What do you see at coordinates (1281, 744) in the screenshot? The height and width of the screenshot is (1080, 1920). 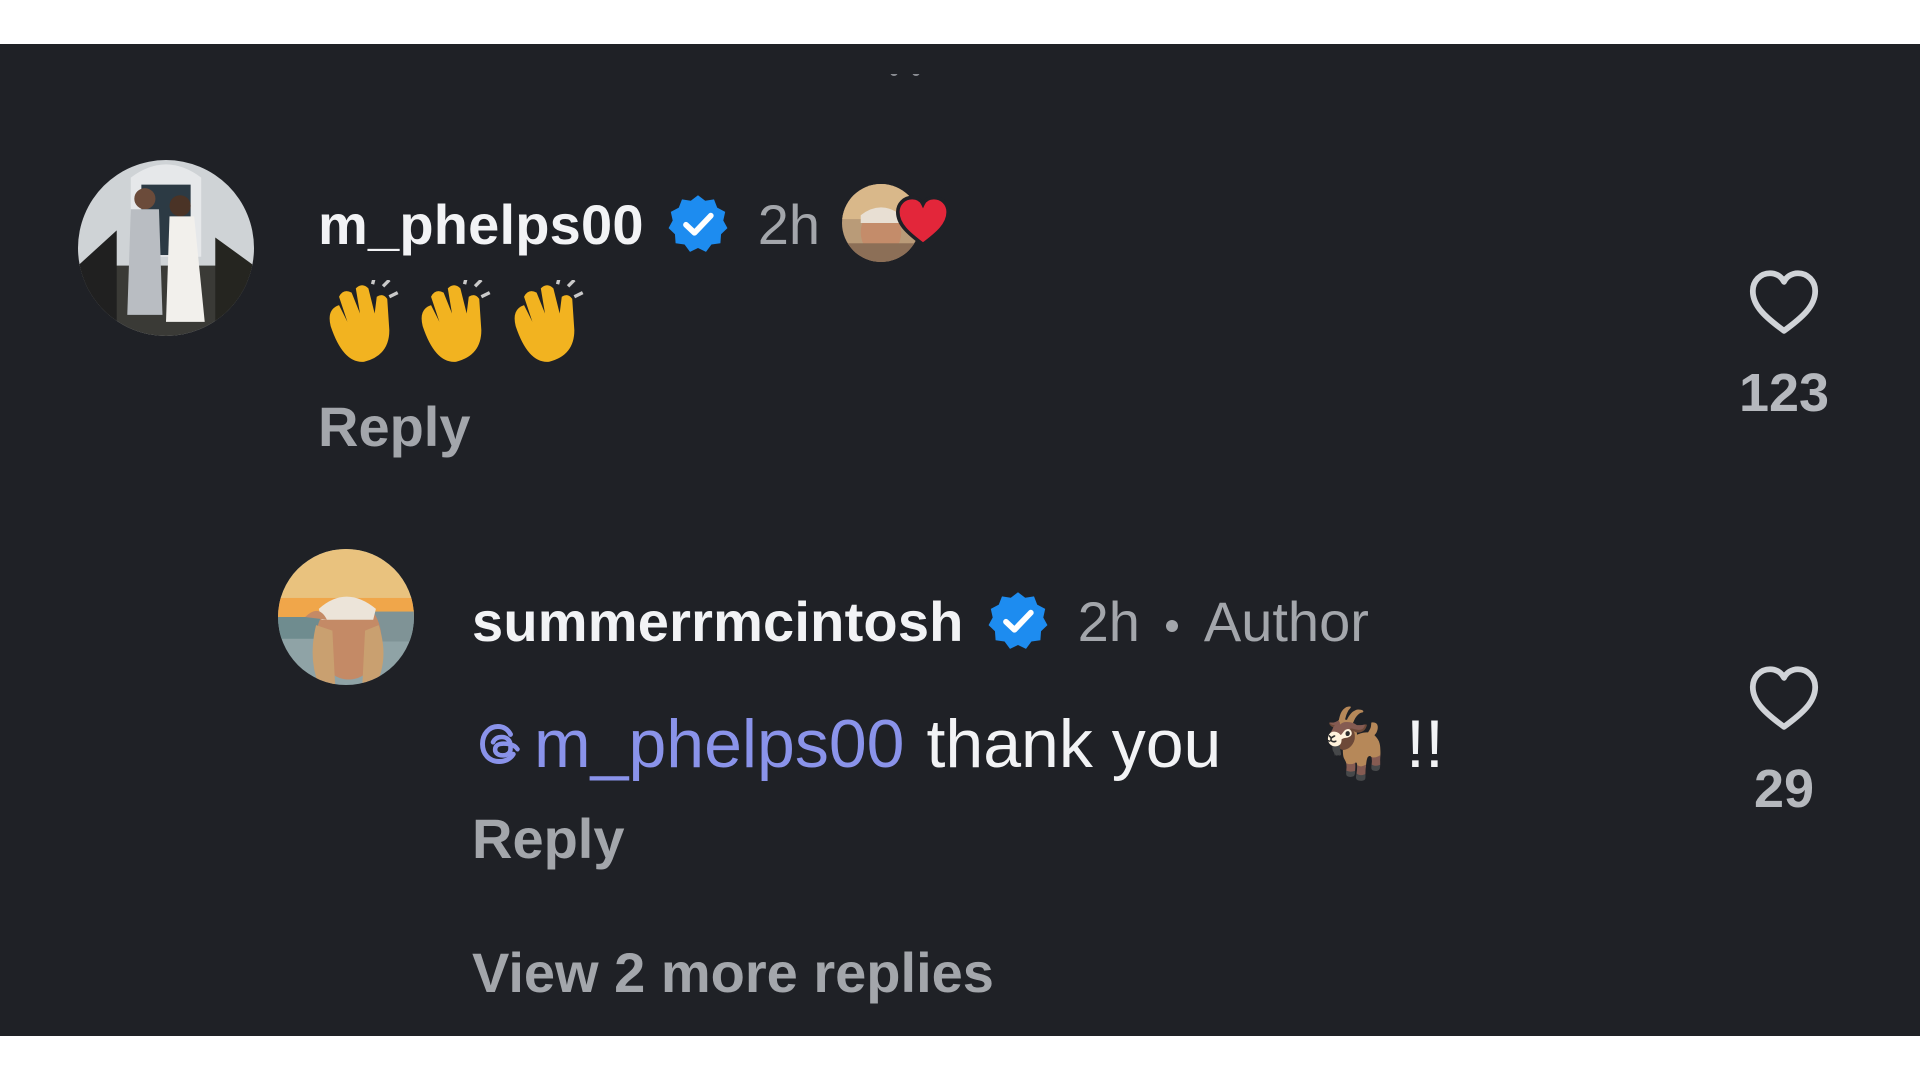 I see `goat-emoji-icon` at bounding box center [1281, 744].